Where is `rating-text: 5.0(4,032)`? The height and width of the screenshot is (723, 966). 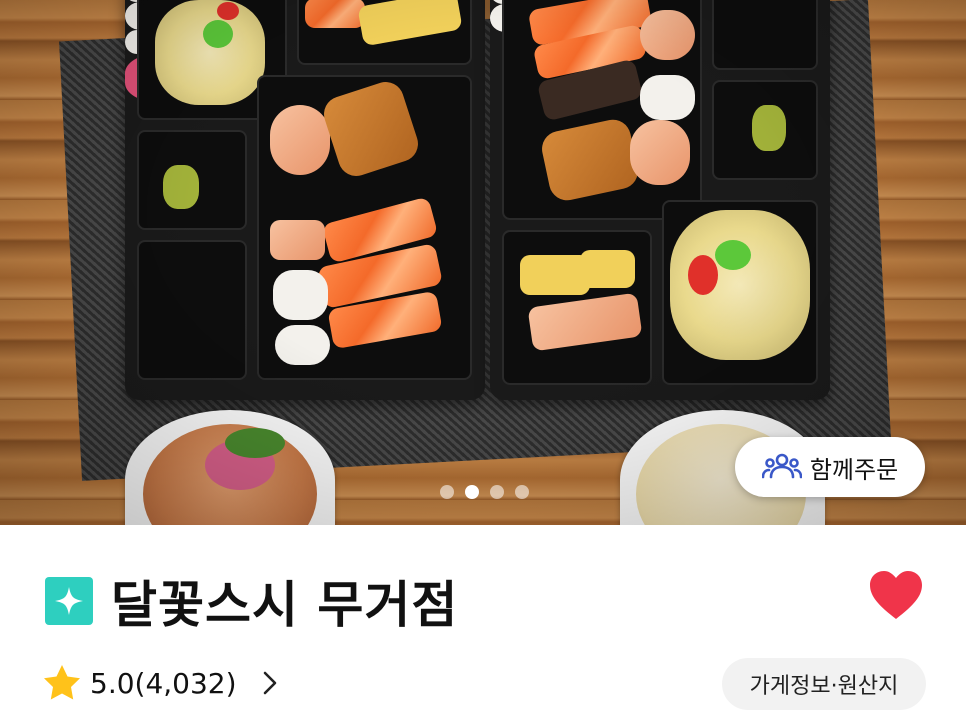
rating-text: 5.0(4,032) is located at coordinates (163, 683).